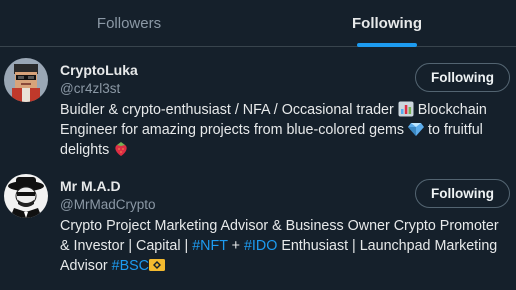  I want to click on hashtag-link-ido: #IDO, so click(260, 246).